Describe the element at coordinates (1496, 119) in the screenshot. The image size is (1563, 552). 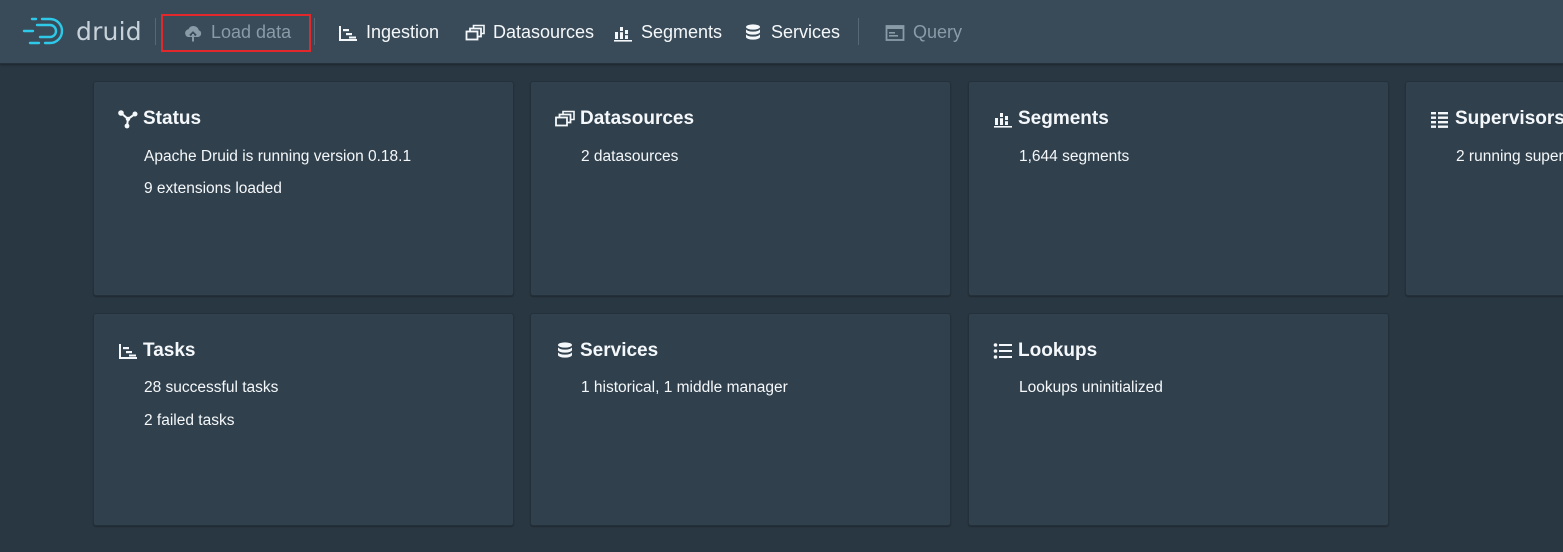
I see `supervisors-card-title: Supervisors` at that location.